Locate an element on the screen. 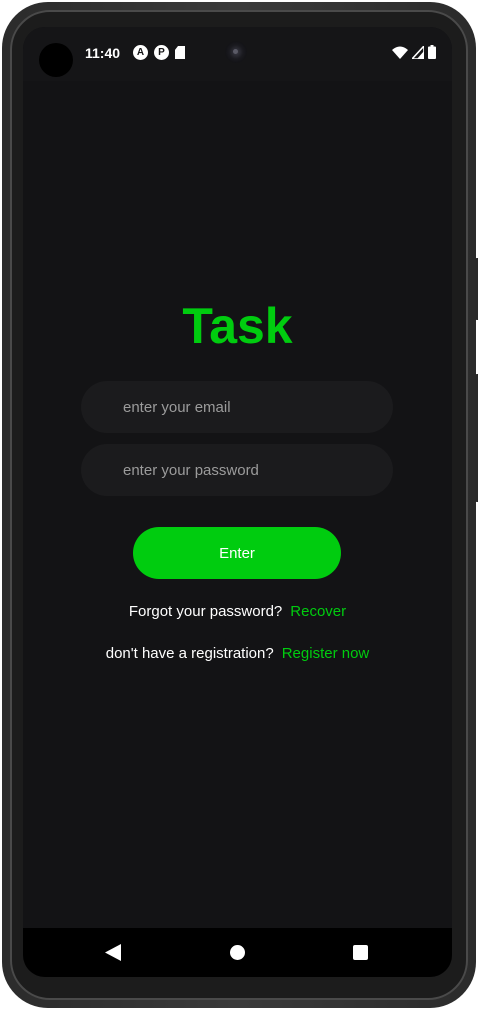  recents-icon is located at coordinates (360, 952).